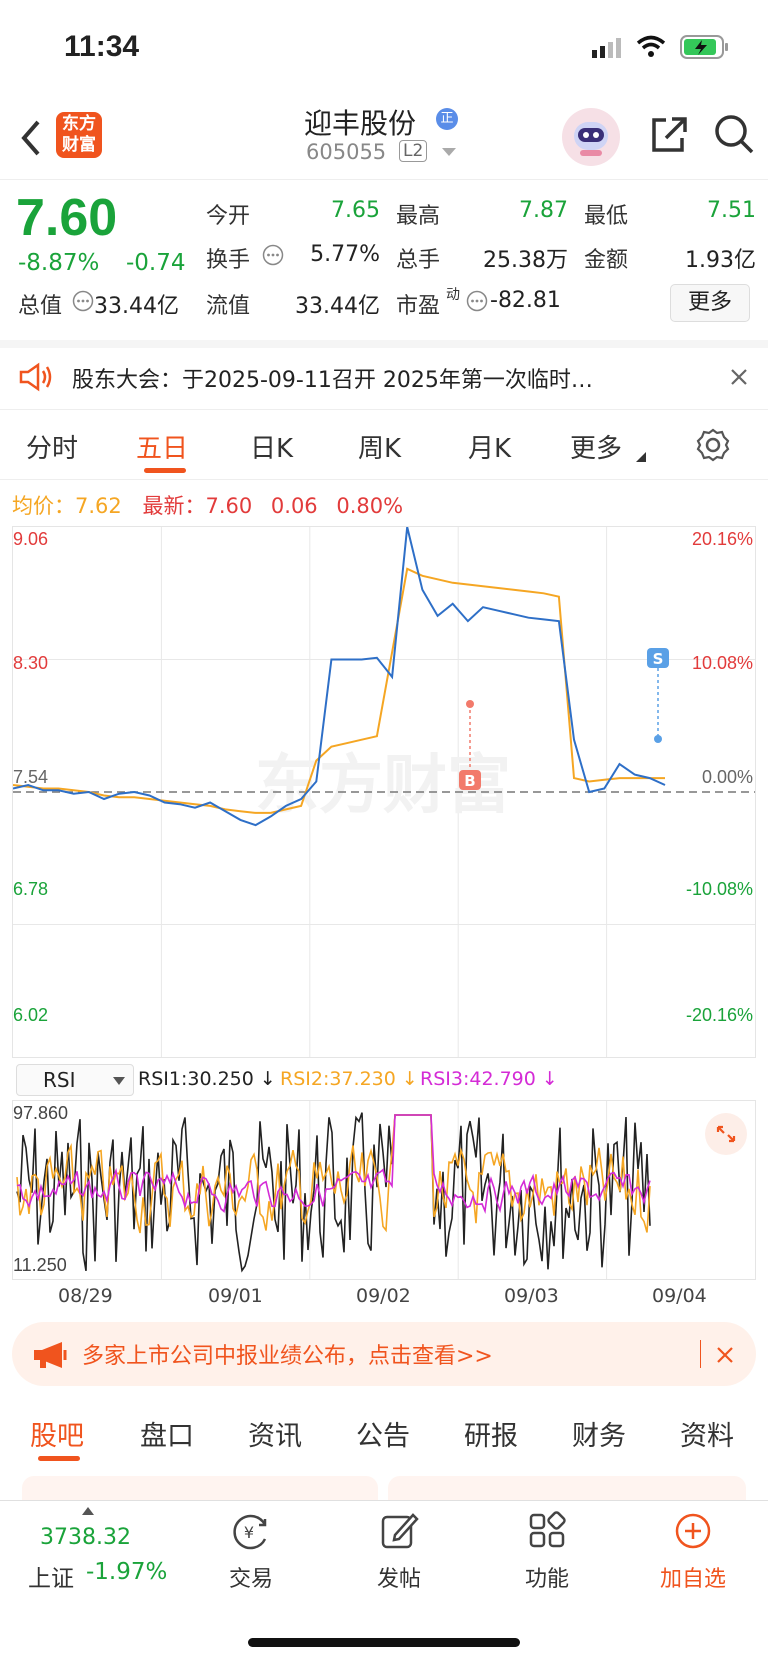  I want to click on subtab-profile: 资料, so click(707, 1433).